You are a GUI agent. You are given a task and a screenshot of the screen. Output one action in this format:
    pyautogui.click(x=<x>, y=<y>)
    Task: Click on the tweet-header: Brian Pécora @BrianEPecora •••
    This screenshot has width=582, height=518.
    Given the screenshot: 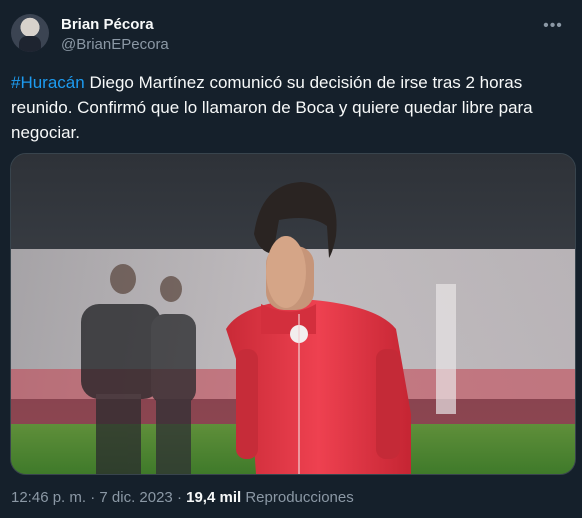 What is the action you would take?
    pyautogui.click(x=291, y=34)
    